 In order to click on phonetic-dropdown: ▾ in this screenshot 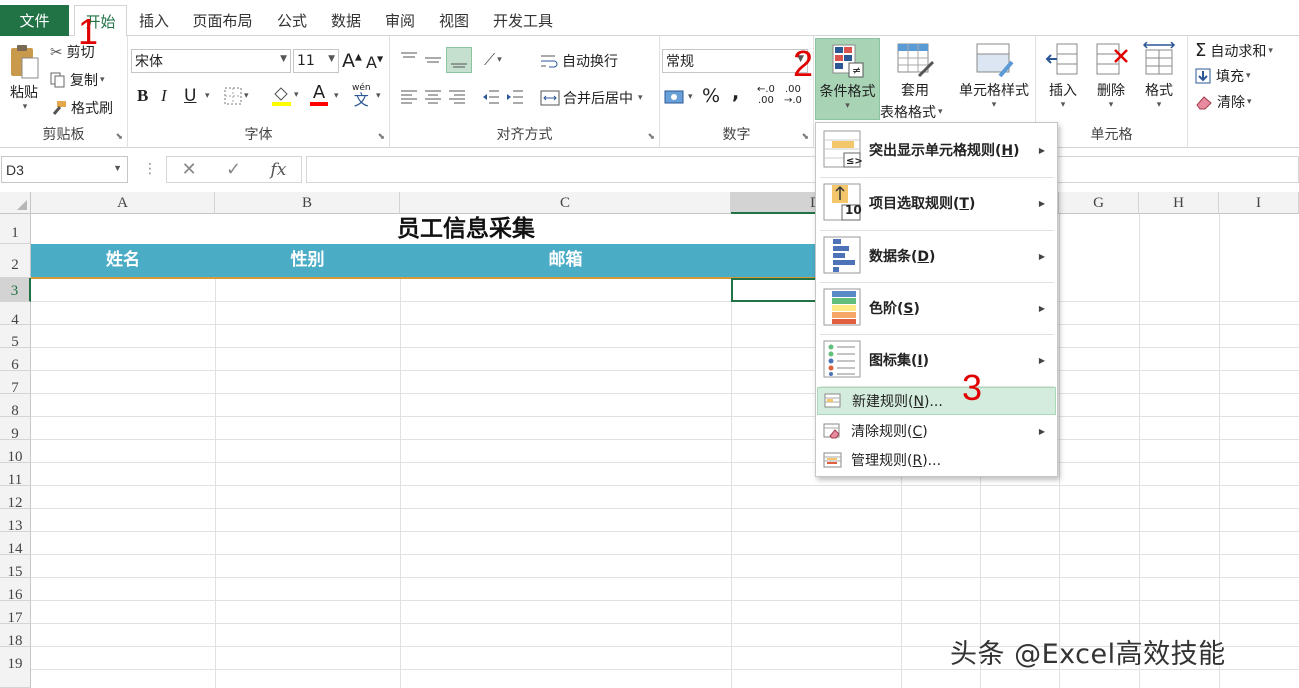, I will do `click(377, 96)`.